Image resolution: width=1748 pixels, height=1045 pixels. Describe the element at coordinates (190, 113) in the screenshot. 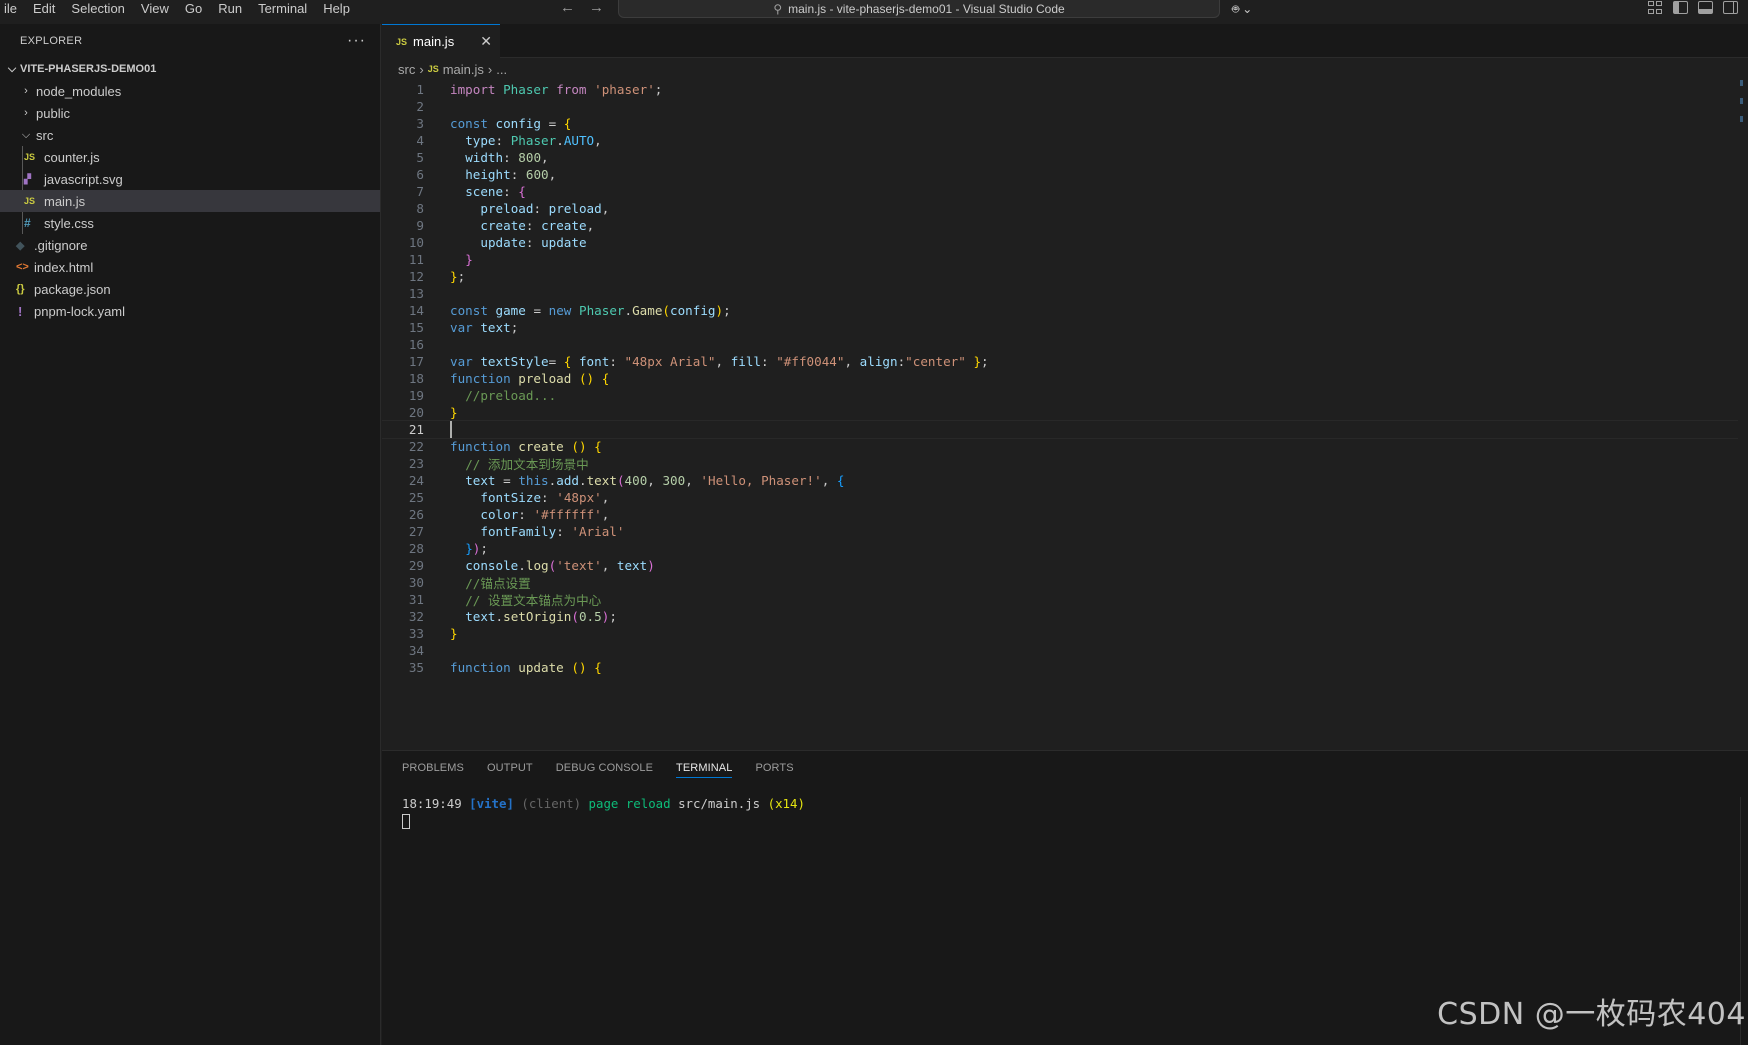

I see `tree-item-public: › public` at that location.